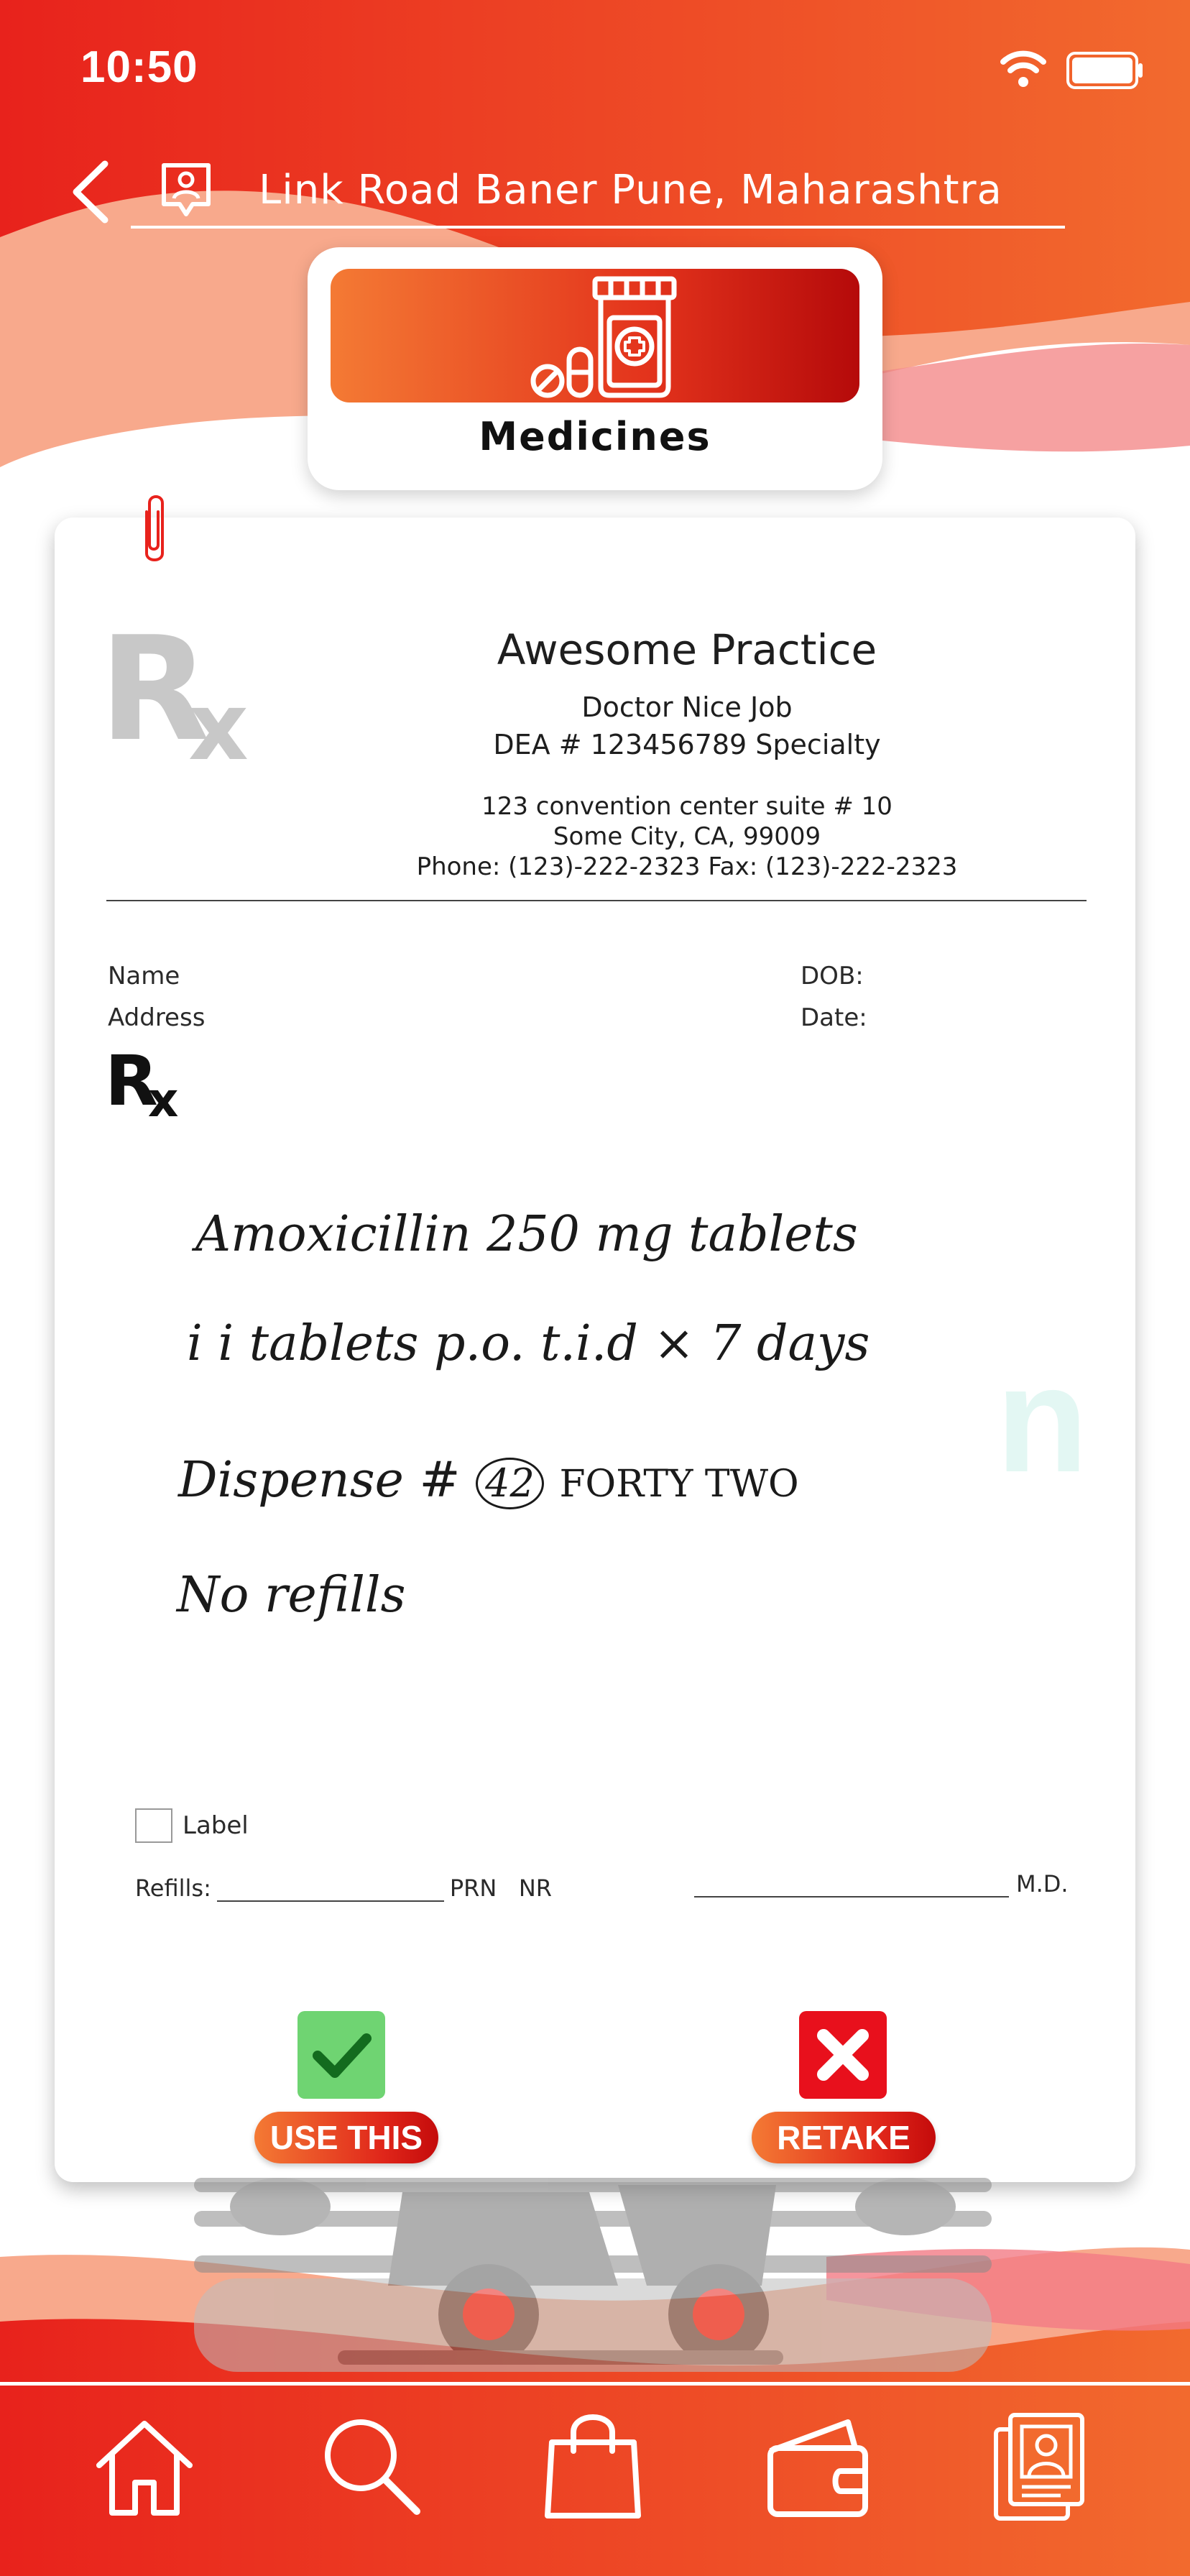 The width and height of the screenshot is (1190, 2576). I want to click on battery-icon, so click(1104, 70).